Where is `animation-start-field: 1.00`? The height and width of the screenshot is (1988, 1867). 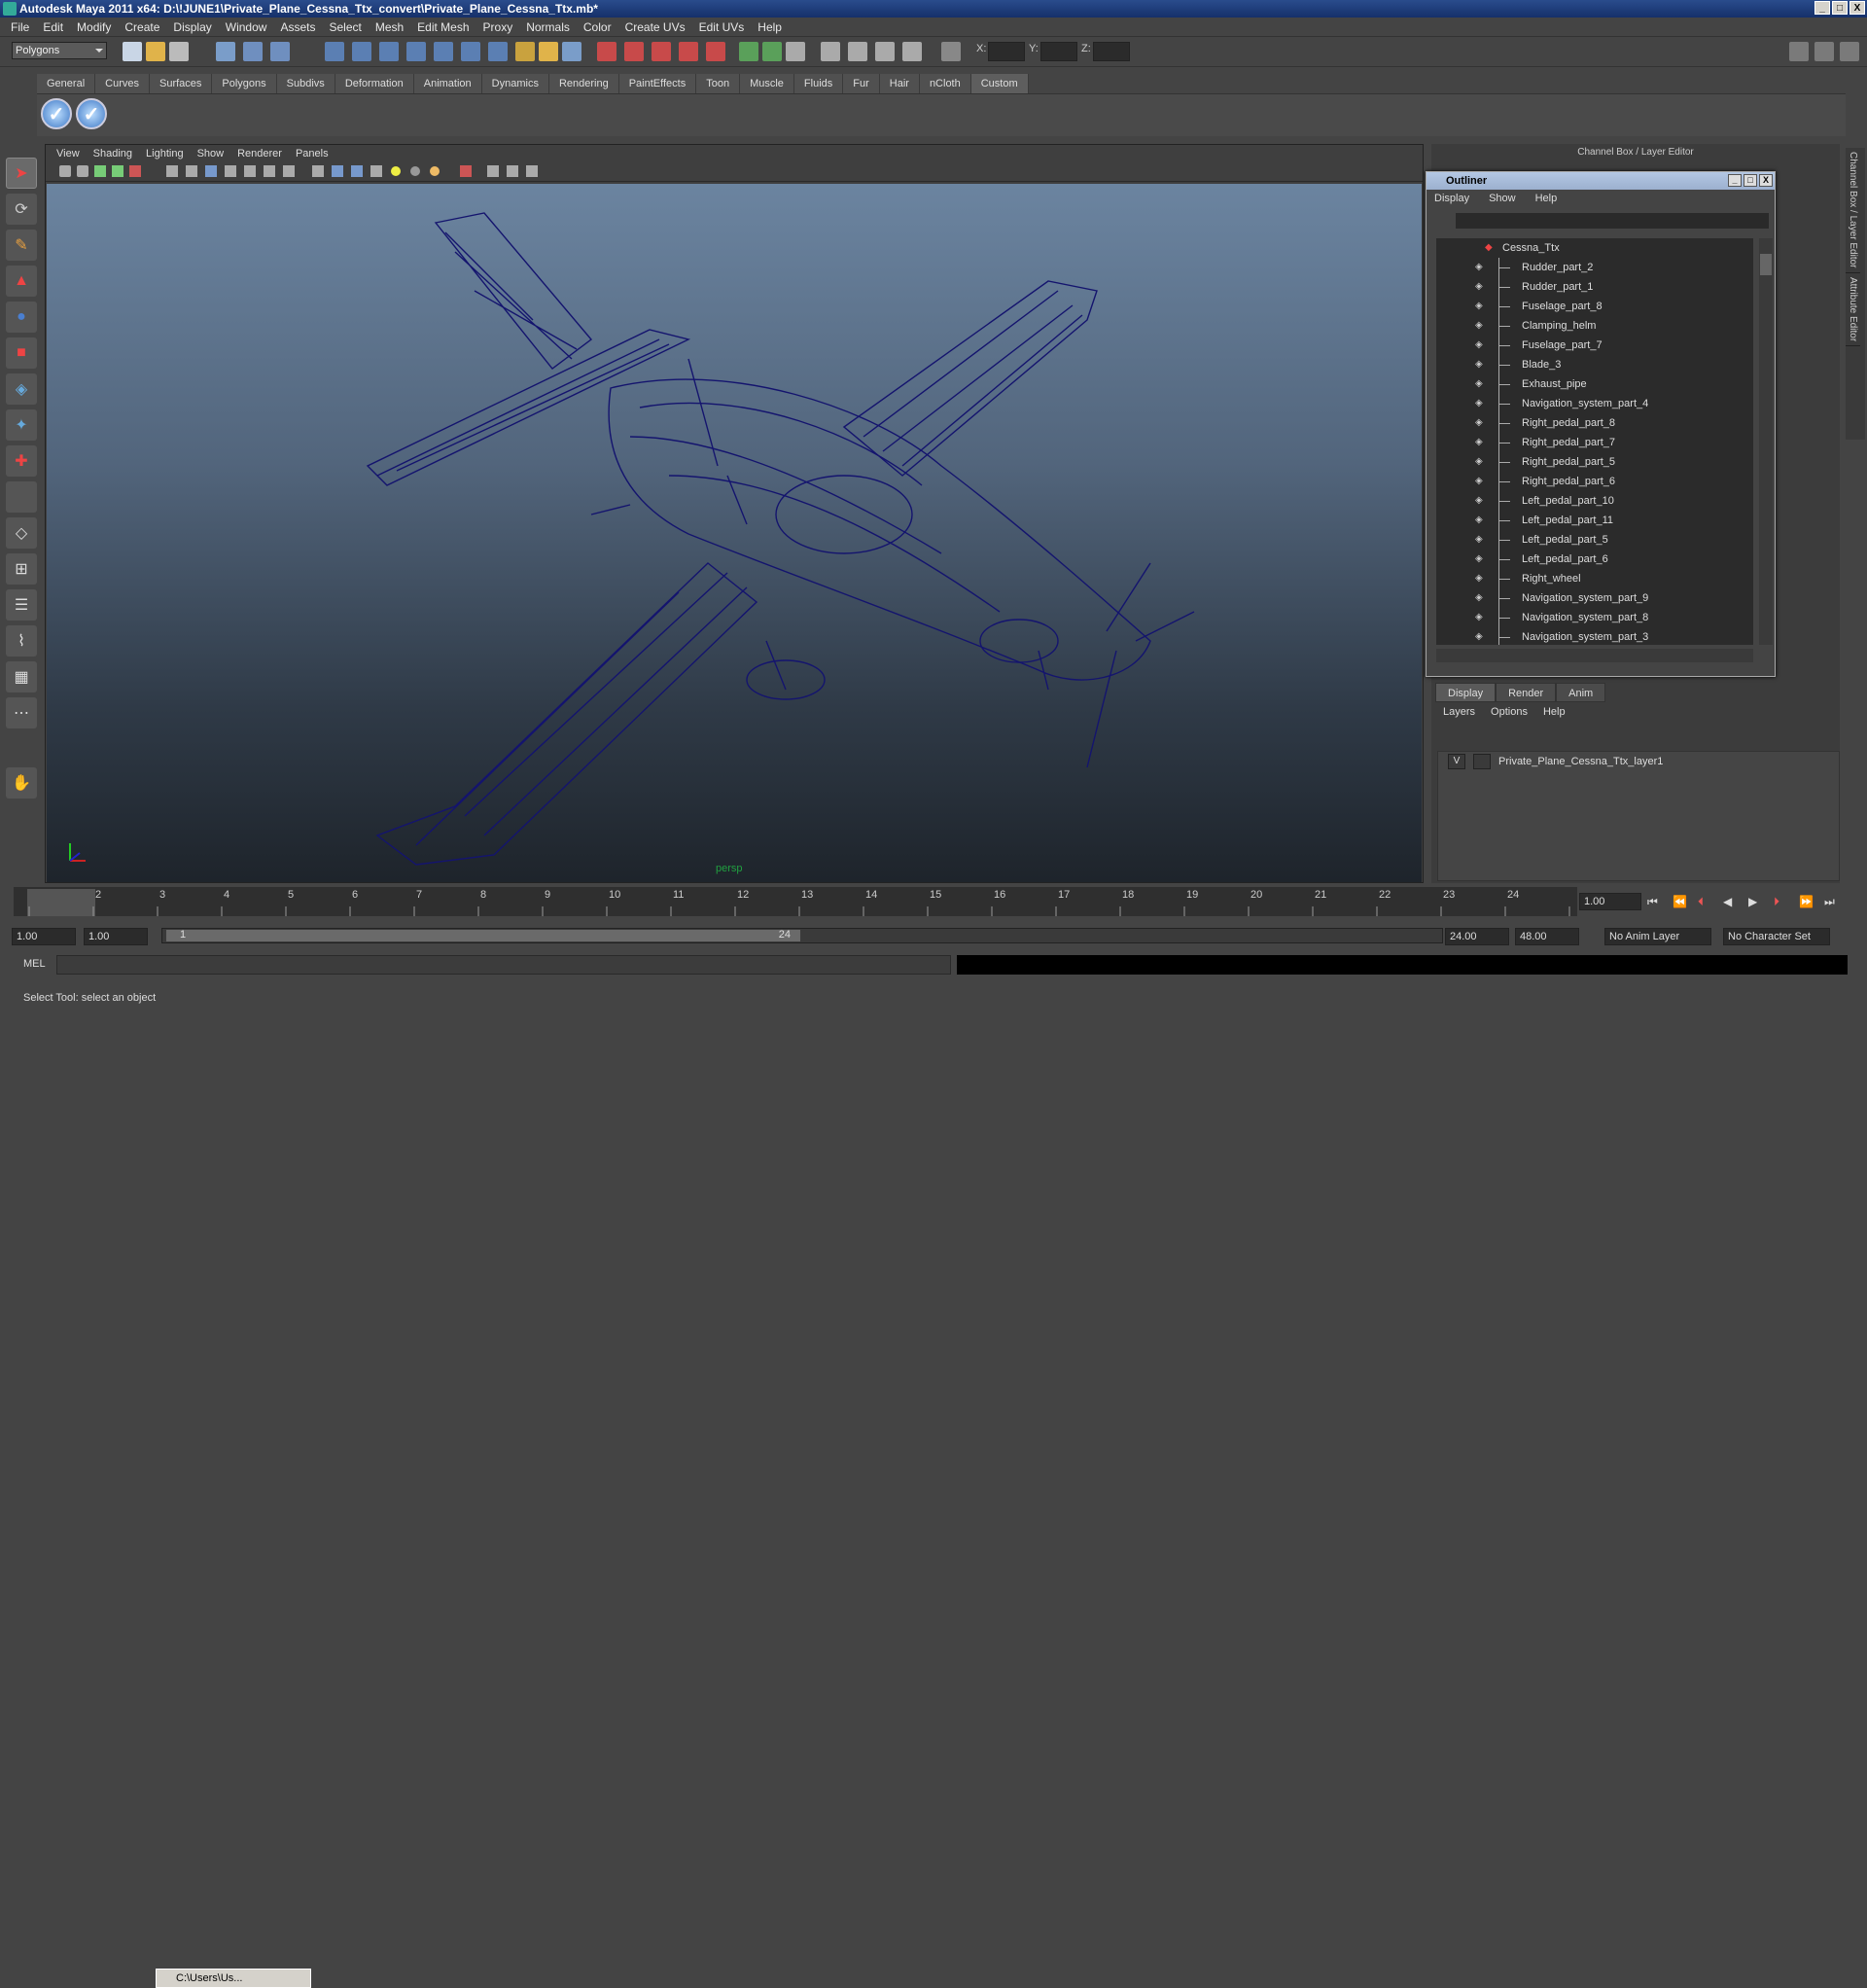 animation-start-field: 1.00 is located at coordinates (116, 936).